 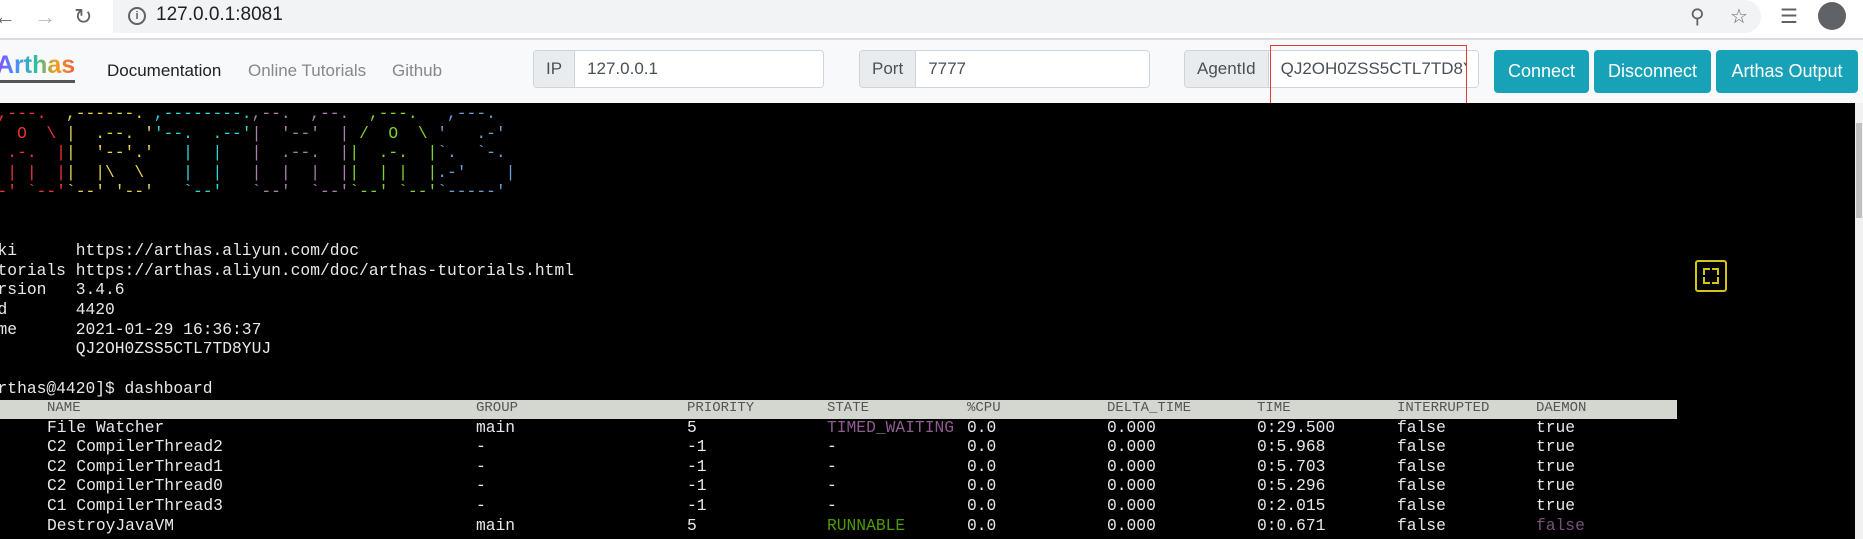 I want to click on port-group: Port, so click(x=1004, y=69).